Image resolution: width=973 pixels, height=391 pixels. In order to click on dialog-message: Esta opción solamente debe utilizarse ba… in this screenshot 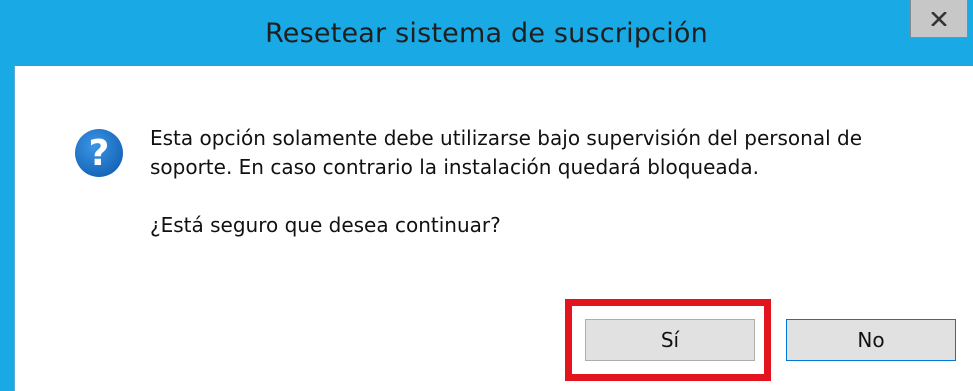, I will do `click(530, 153)`.